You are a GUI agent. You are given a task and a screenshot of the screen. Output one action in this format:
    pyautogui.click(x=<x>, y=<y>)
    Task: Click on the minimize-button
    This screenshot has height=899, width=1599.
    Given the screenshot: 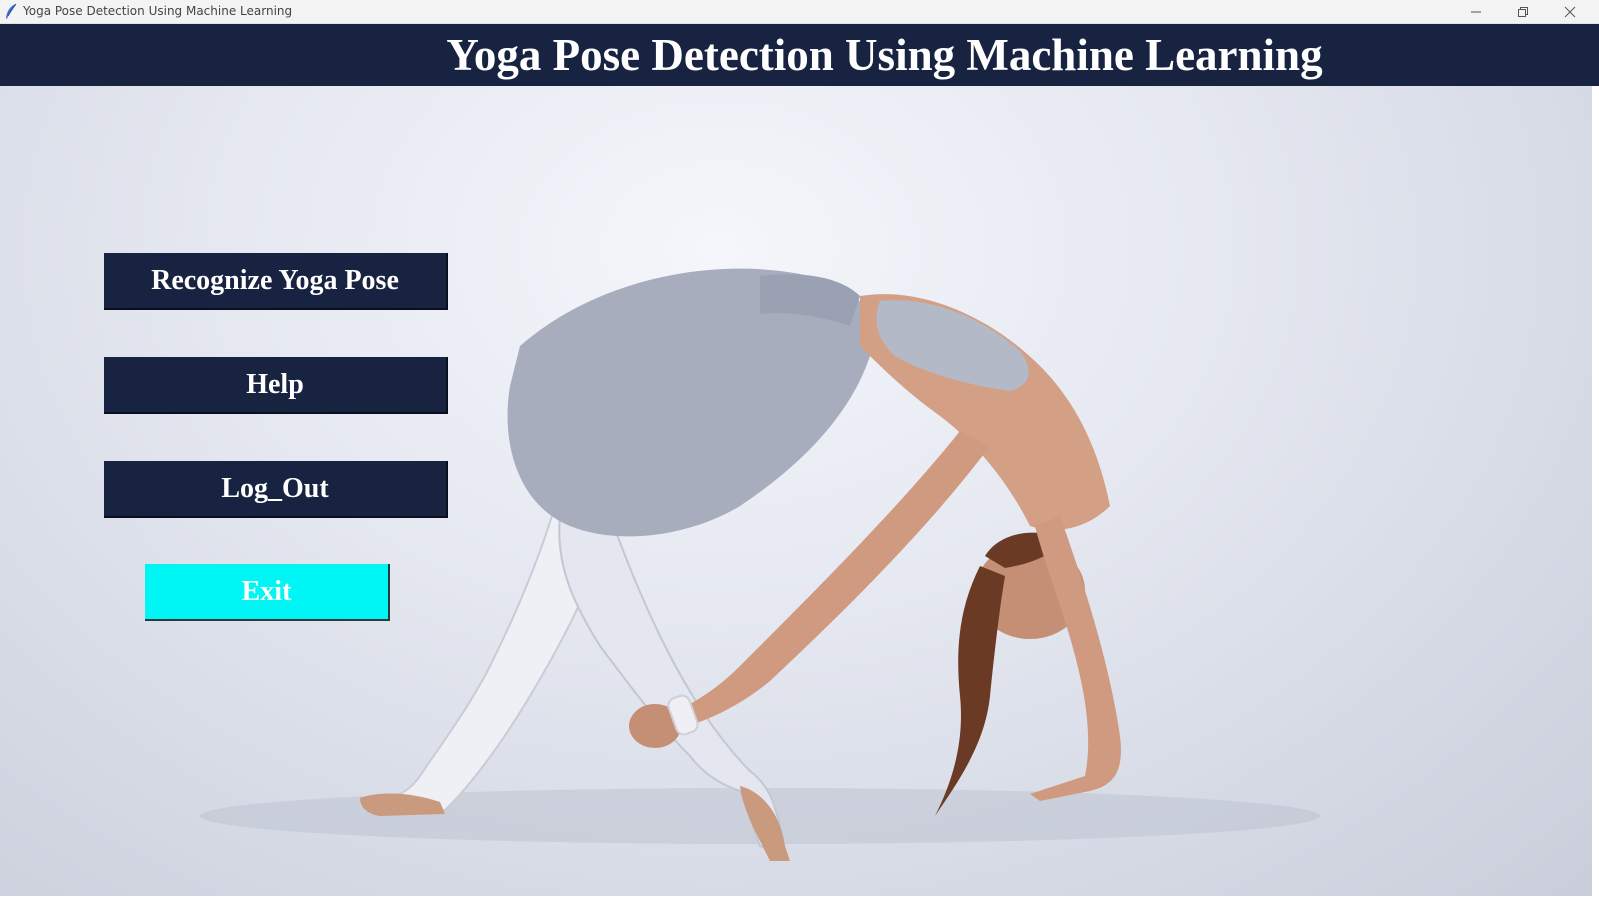 What is the action you would take?
    pyautogui.click(x=1476, y=11)
    